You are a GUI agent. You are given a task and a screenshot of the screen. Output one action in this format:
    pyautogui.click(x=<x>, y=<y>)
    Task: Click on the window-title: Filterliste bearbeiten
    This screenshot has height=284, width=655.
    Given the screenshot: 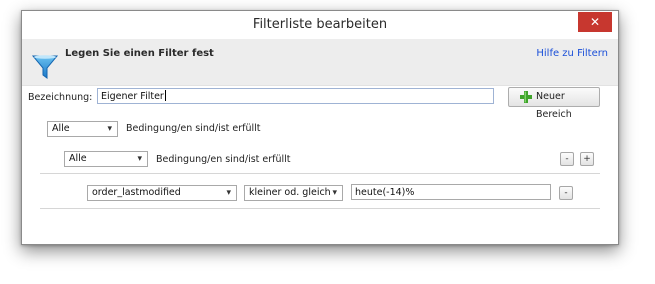 What is the action you would take?
    pyautogui.click(x=320, y=24)
    